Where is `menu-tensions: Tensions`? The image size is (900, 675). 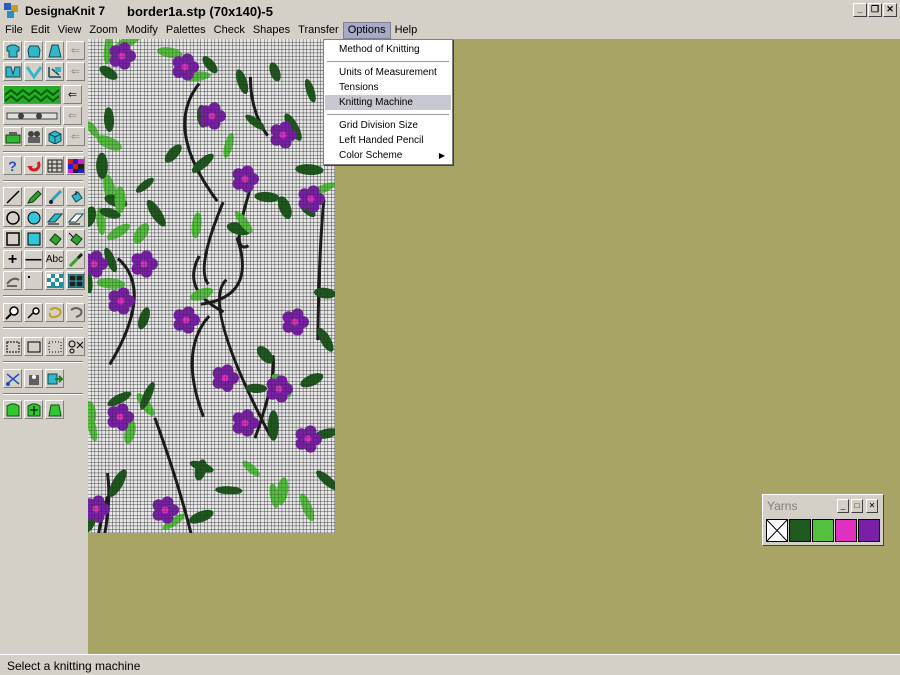
menu-tensions: Tensions is located at coordinates (388, 87).